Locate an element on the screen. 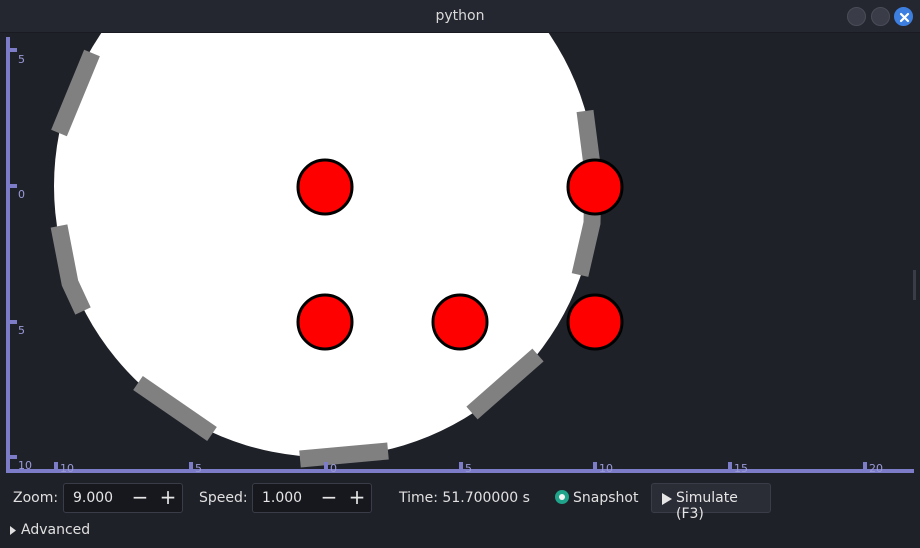  snapshot-label: Snapshot is located at coordinates (606, 498).